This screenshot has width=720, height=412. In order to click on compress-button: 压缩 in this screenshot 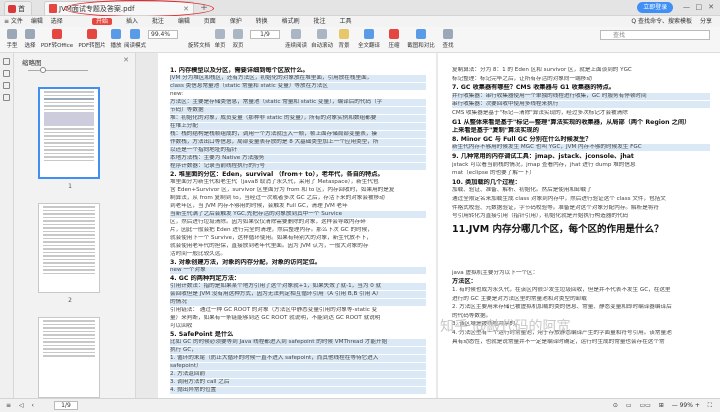, I will do `click(394, 39)`.